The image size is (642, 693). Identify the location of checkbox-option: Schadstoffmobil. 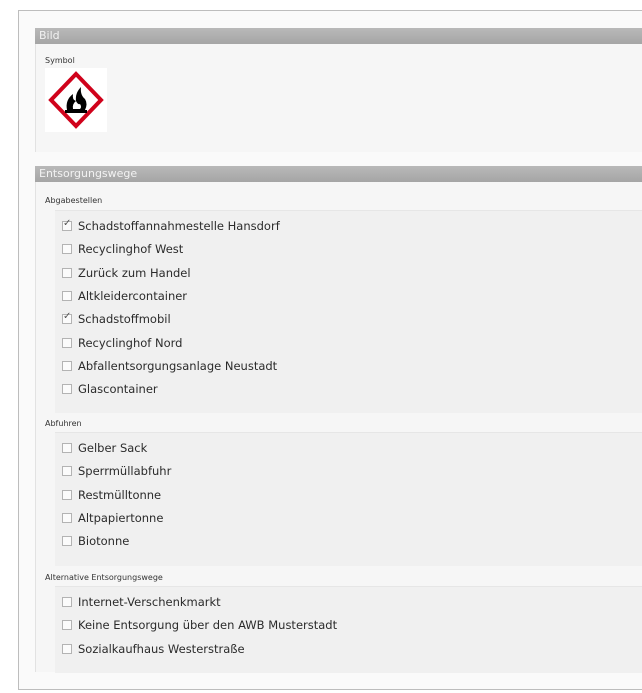
(116, 319).